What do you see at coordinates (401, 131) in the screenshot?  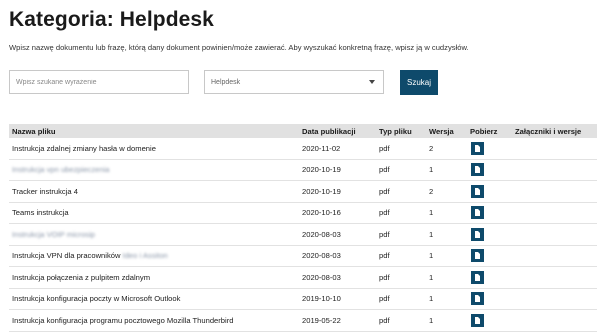 I see `column-header-type: Typ pliku` at bounding box center [401, 131].